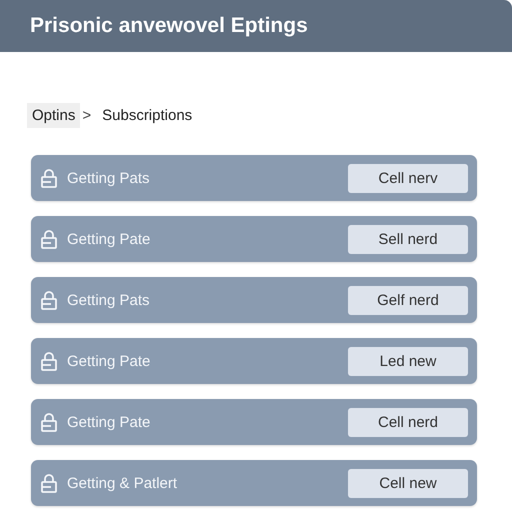 This screenshot has height=512, width=512. I want to click on row-button: Sell nerd, so click(408, 239).